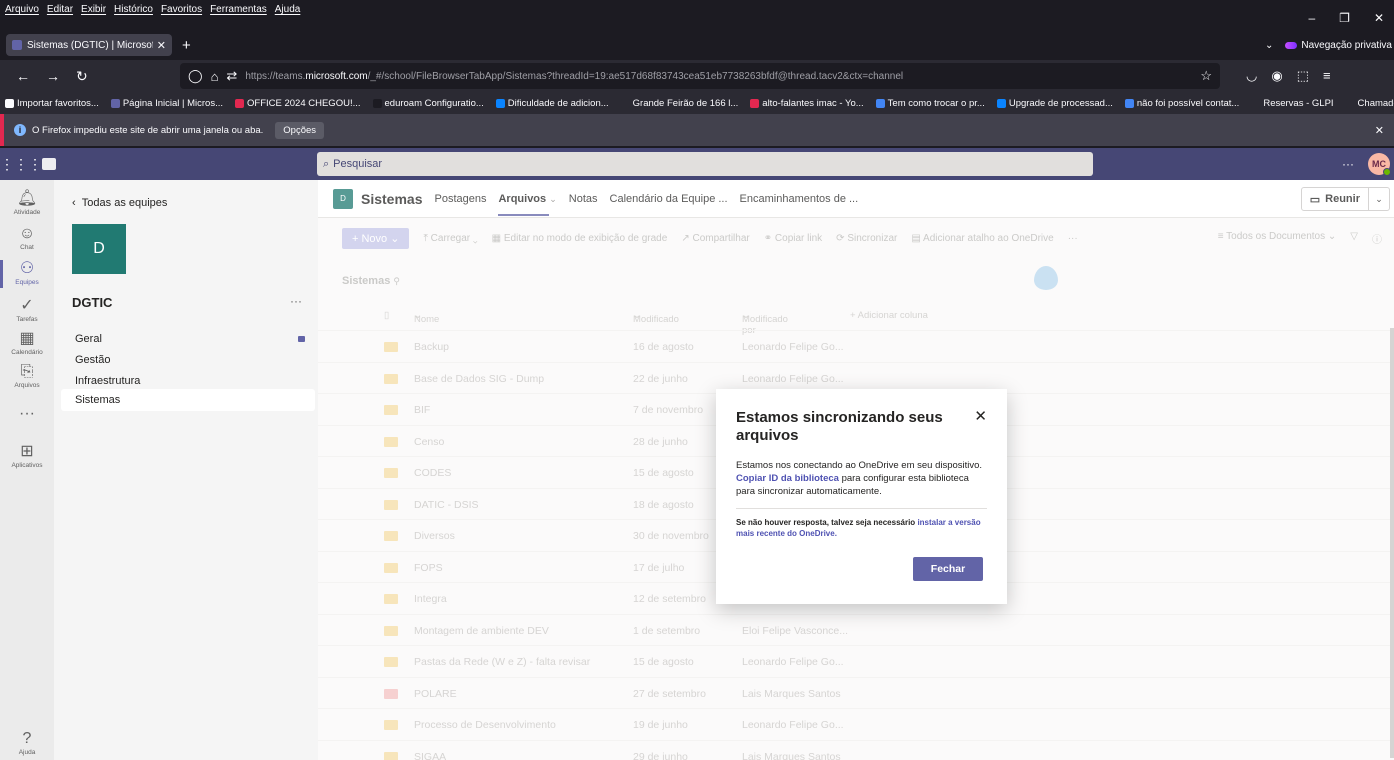  Describe the element at coordinates (1375, 103) in the screenshot. I see `bookmark-label: Chamados - GLPI` at that location.